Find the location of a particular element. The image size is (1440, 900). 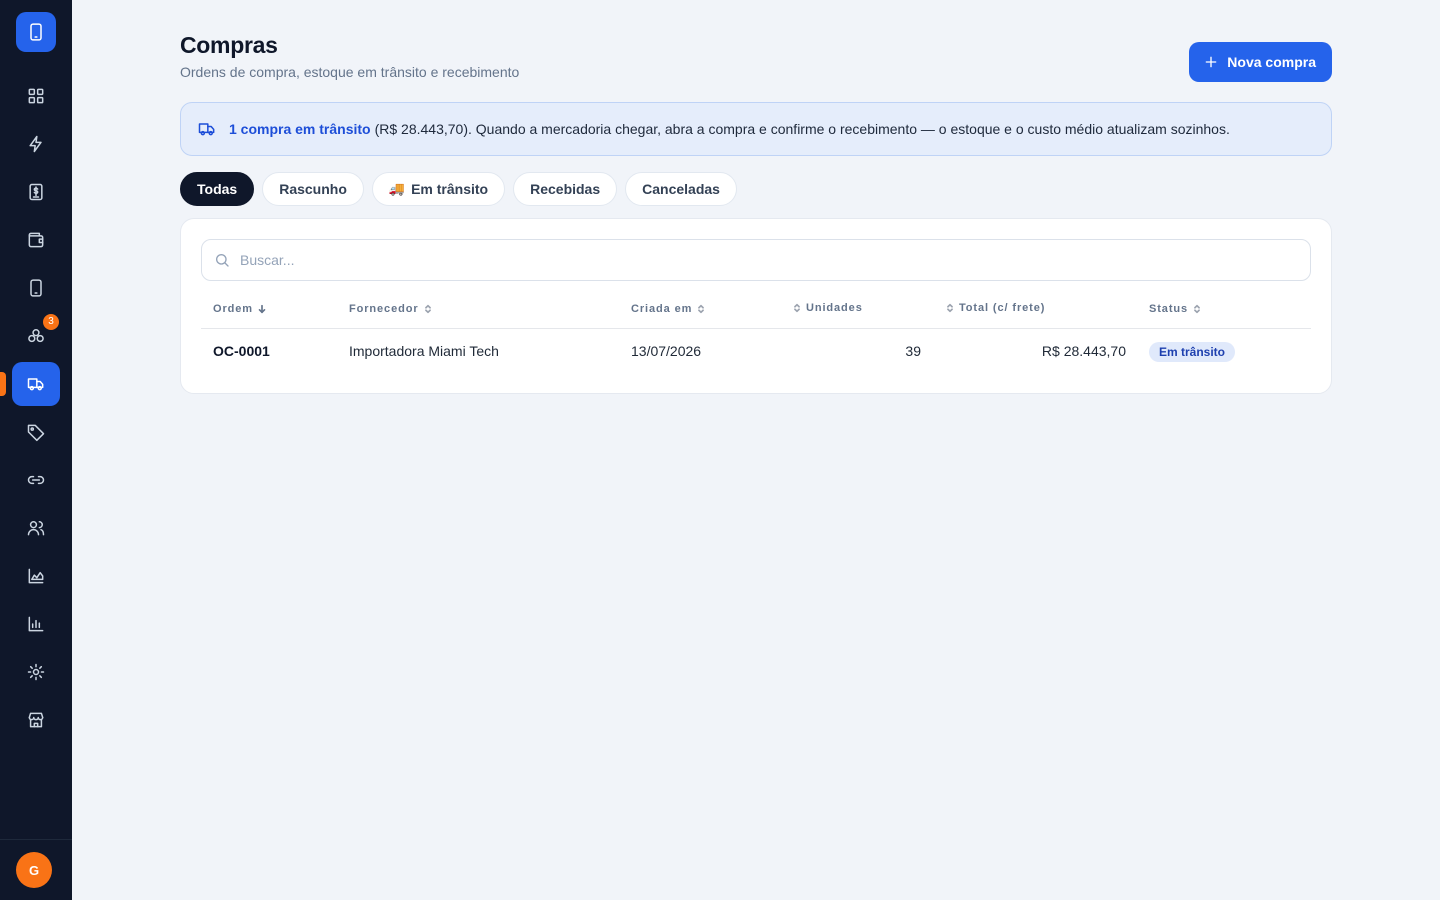

sidebar-item-store is located at coordinates (36, 720).